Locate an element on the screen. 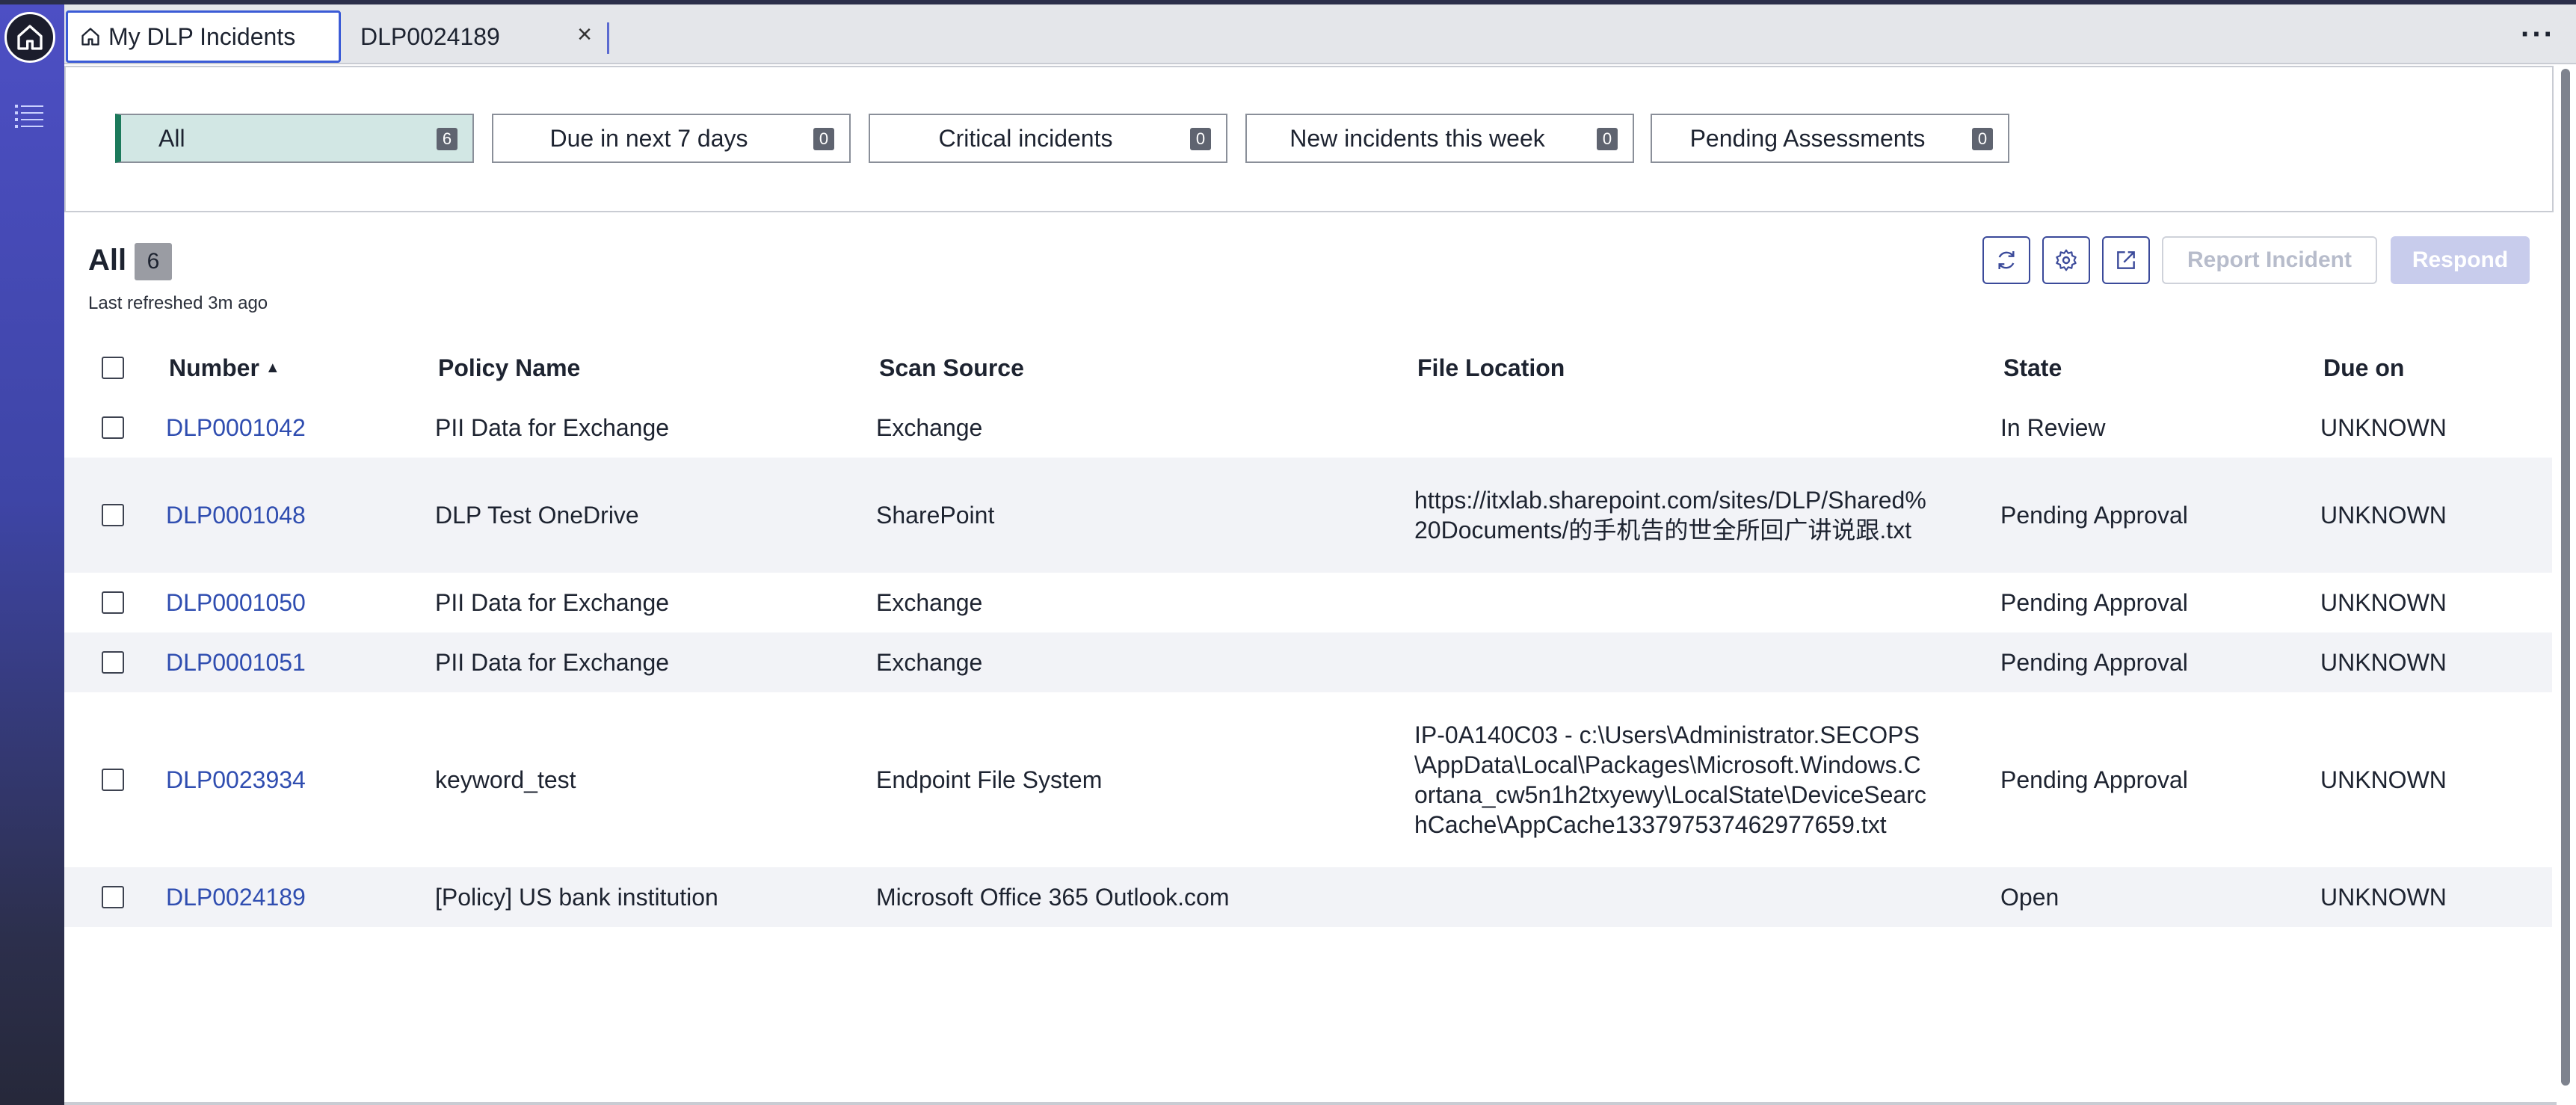  left-rail is located at coordinates (32, 554).